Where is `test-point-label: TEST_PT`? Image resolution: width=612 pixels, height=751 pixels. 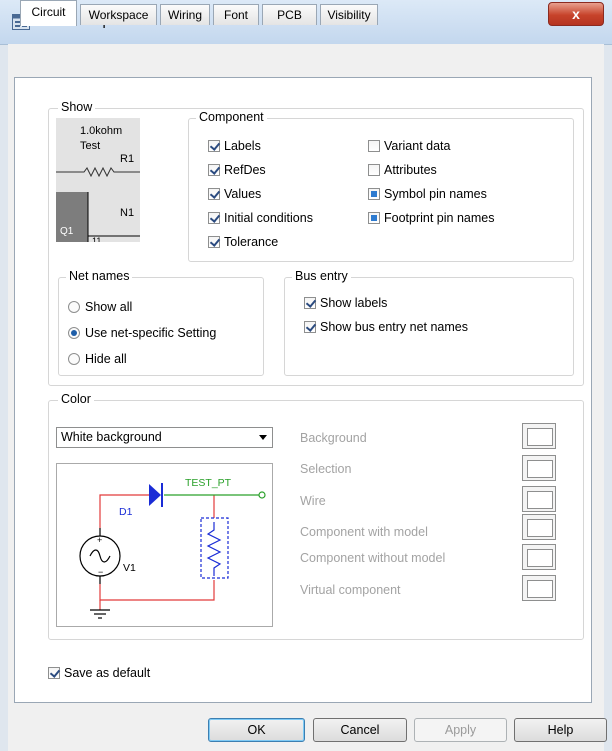 test-point-label: TEST_PT is located at coordinates (208, 483).